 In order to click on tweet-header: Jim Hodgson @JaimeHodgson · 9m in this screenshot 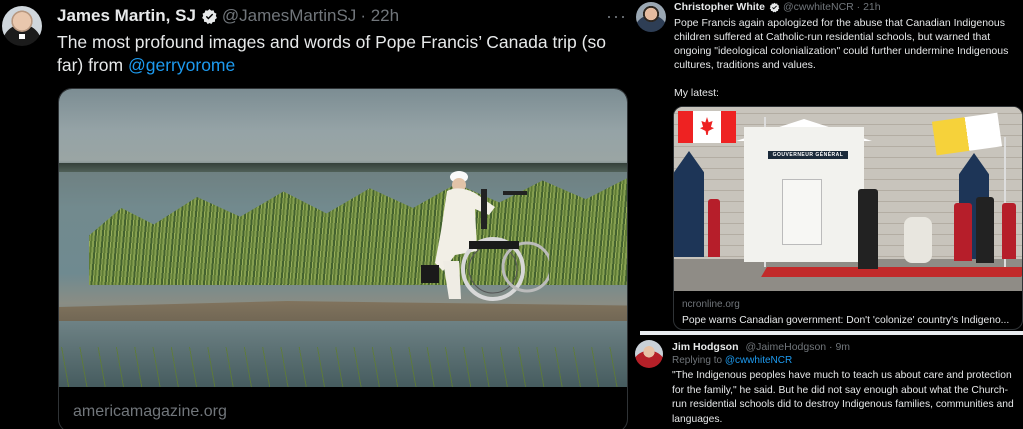, I will do `click(761, 347)`.